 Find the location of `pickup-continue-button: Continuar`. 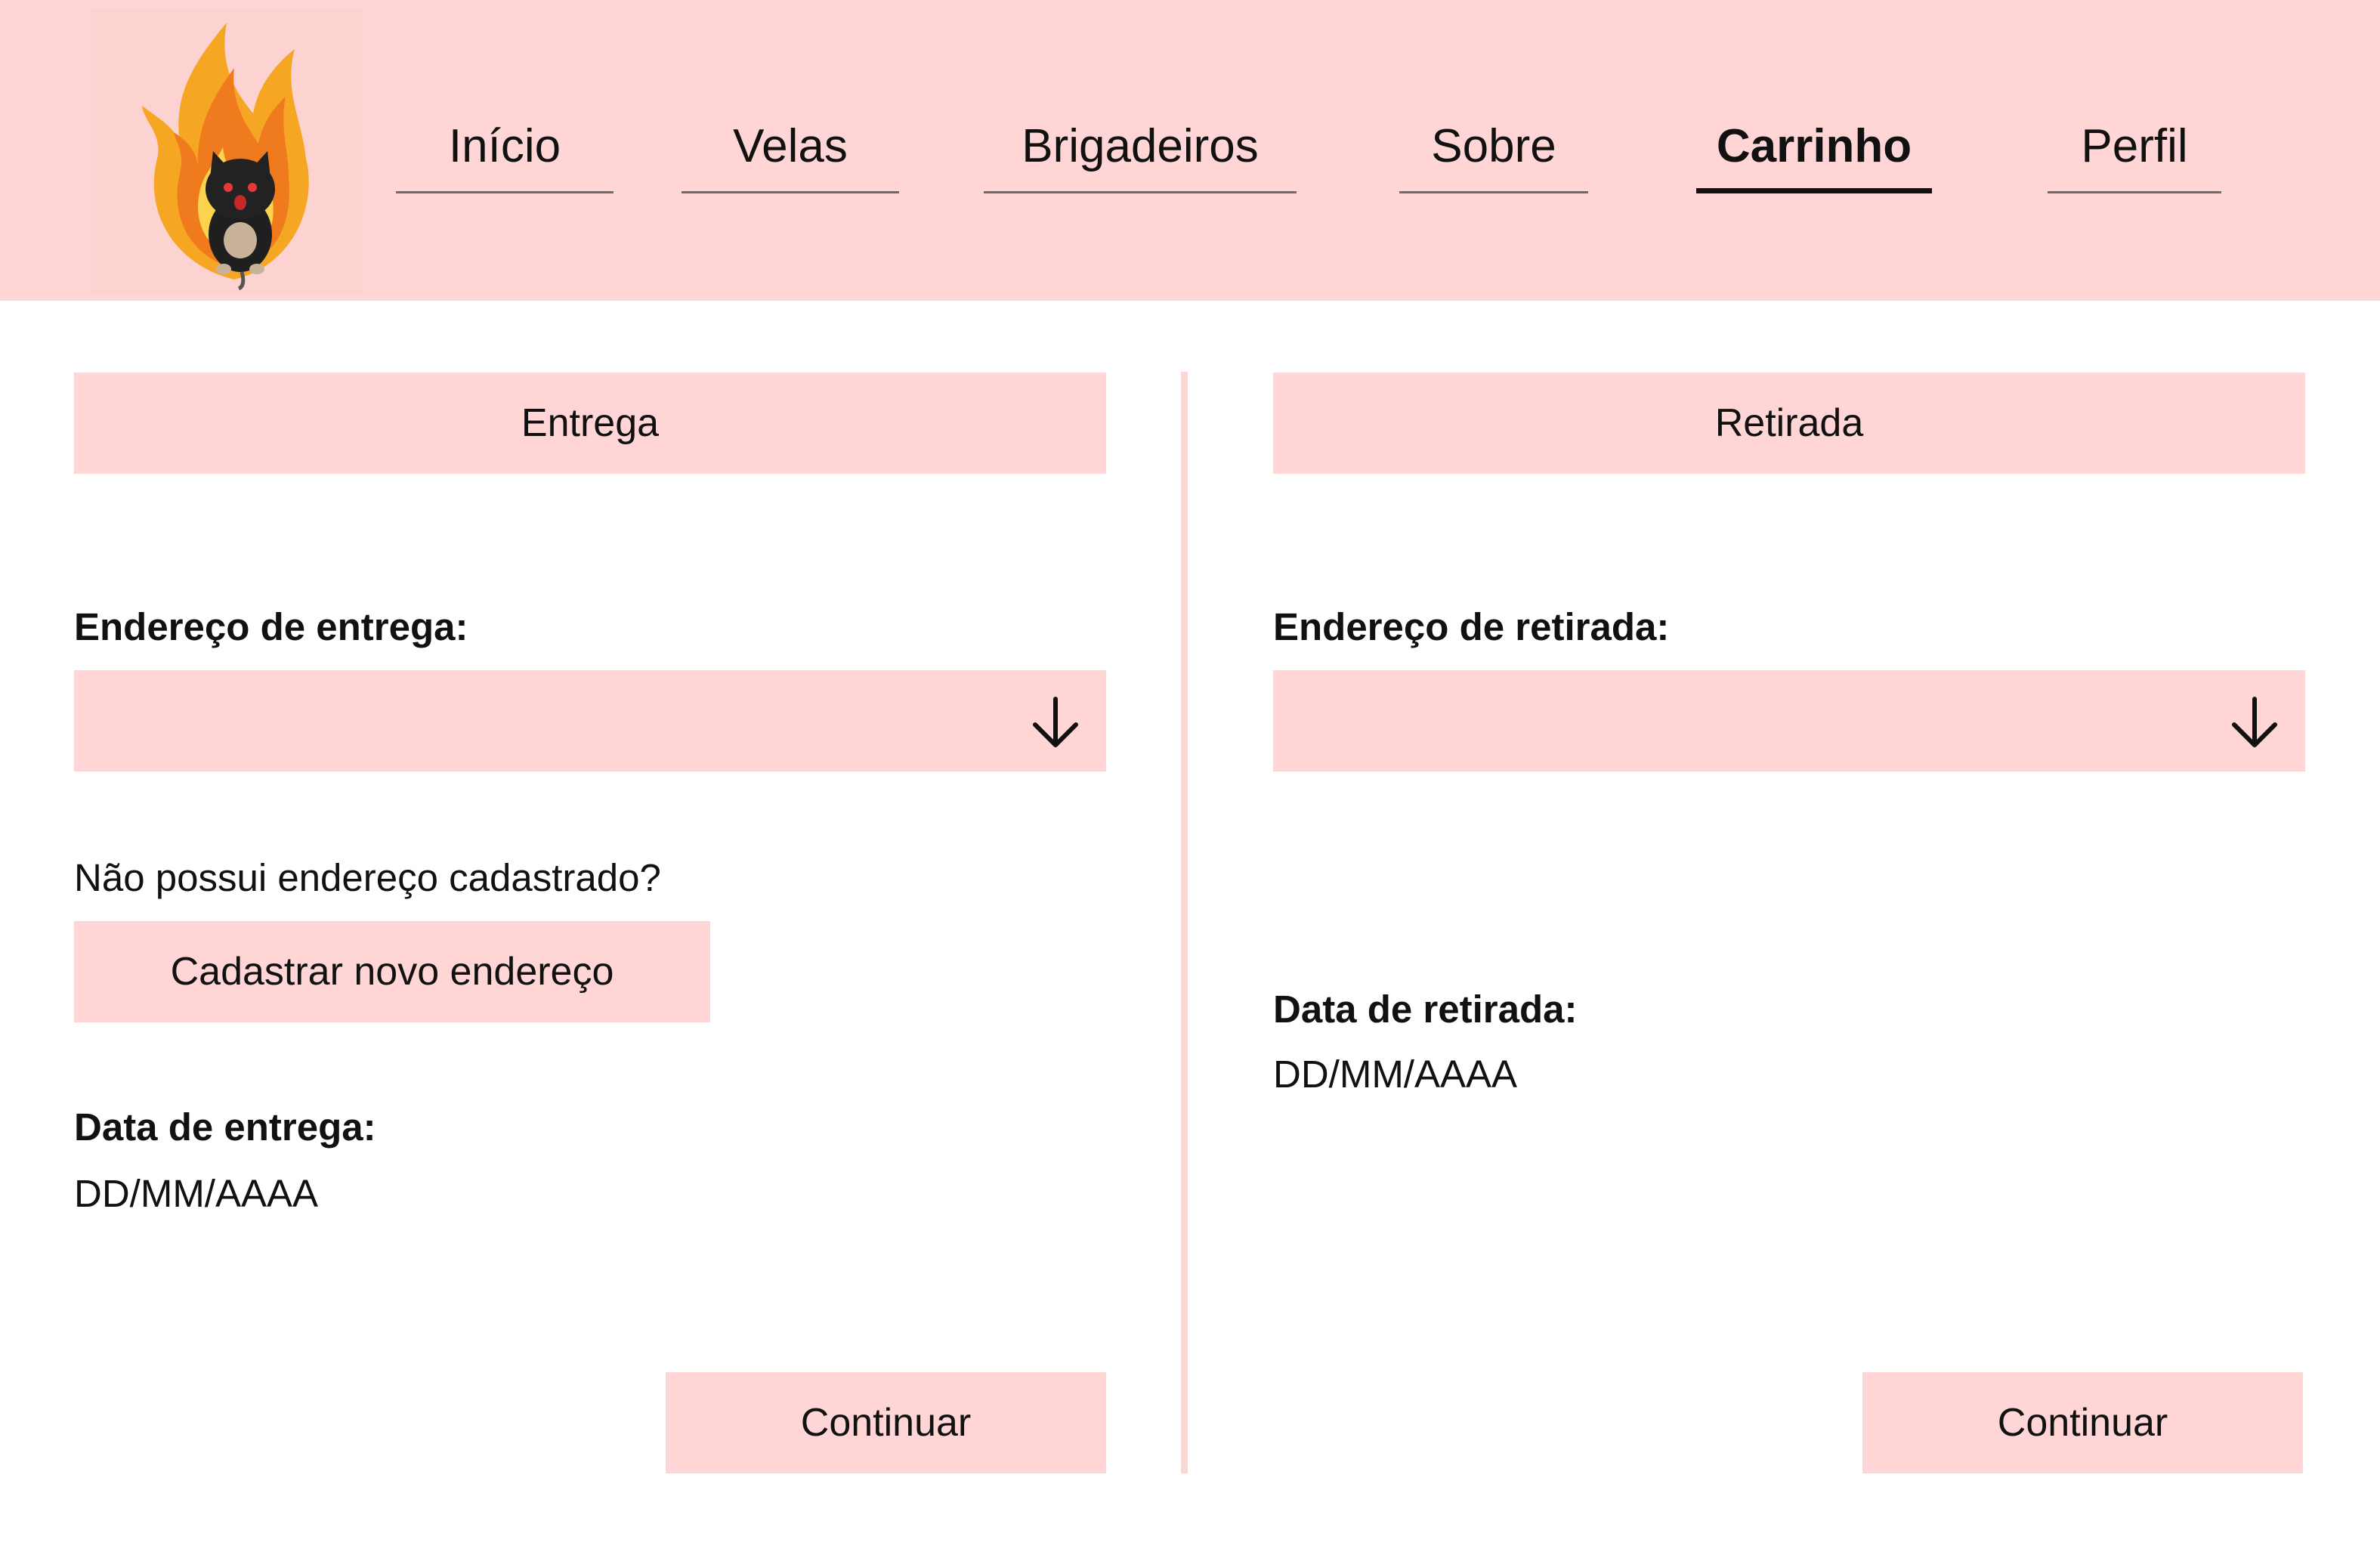

pickup-continue-button: Continuar is located at coordinates (2082, 1422).